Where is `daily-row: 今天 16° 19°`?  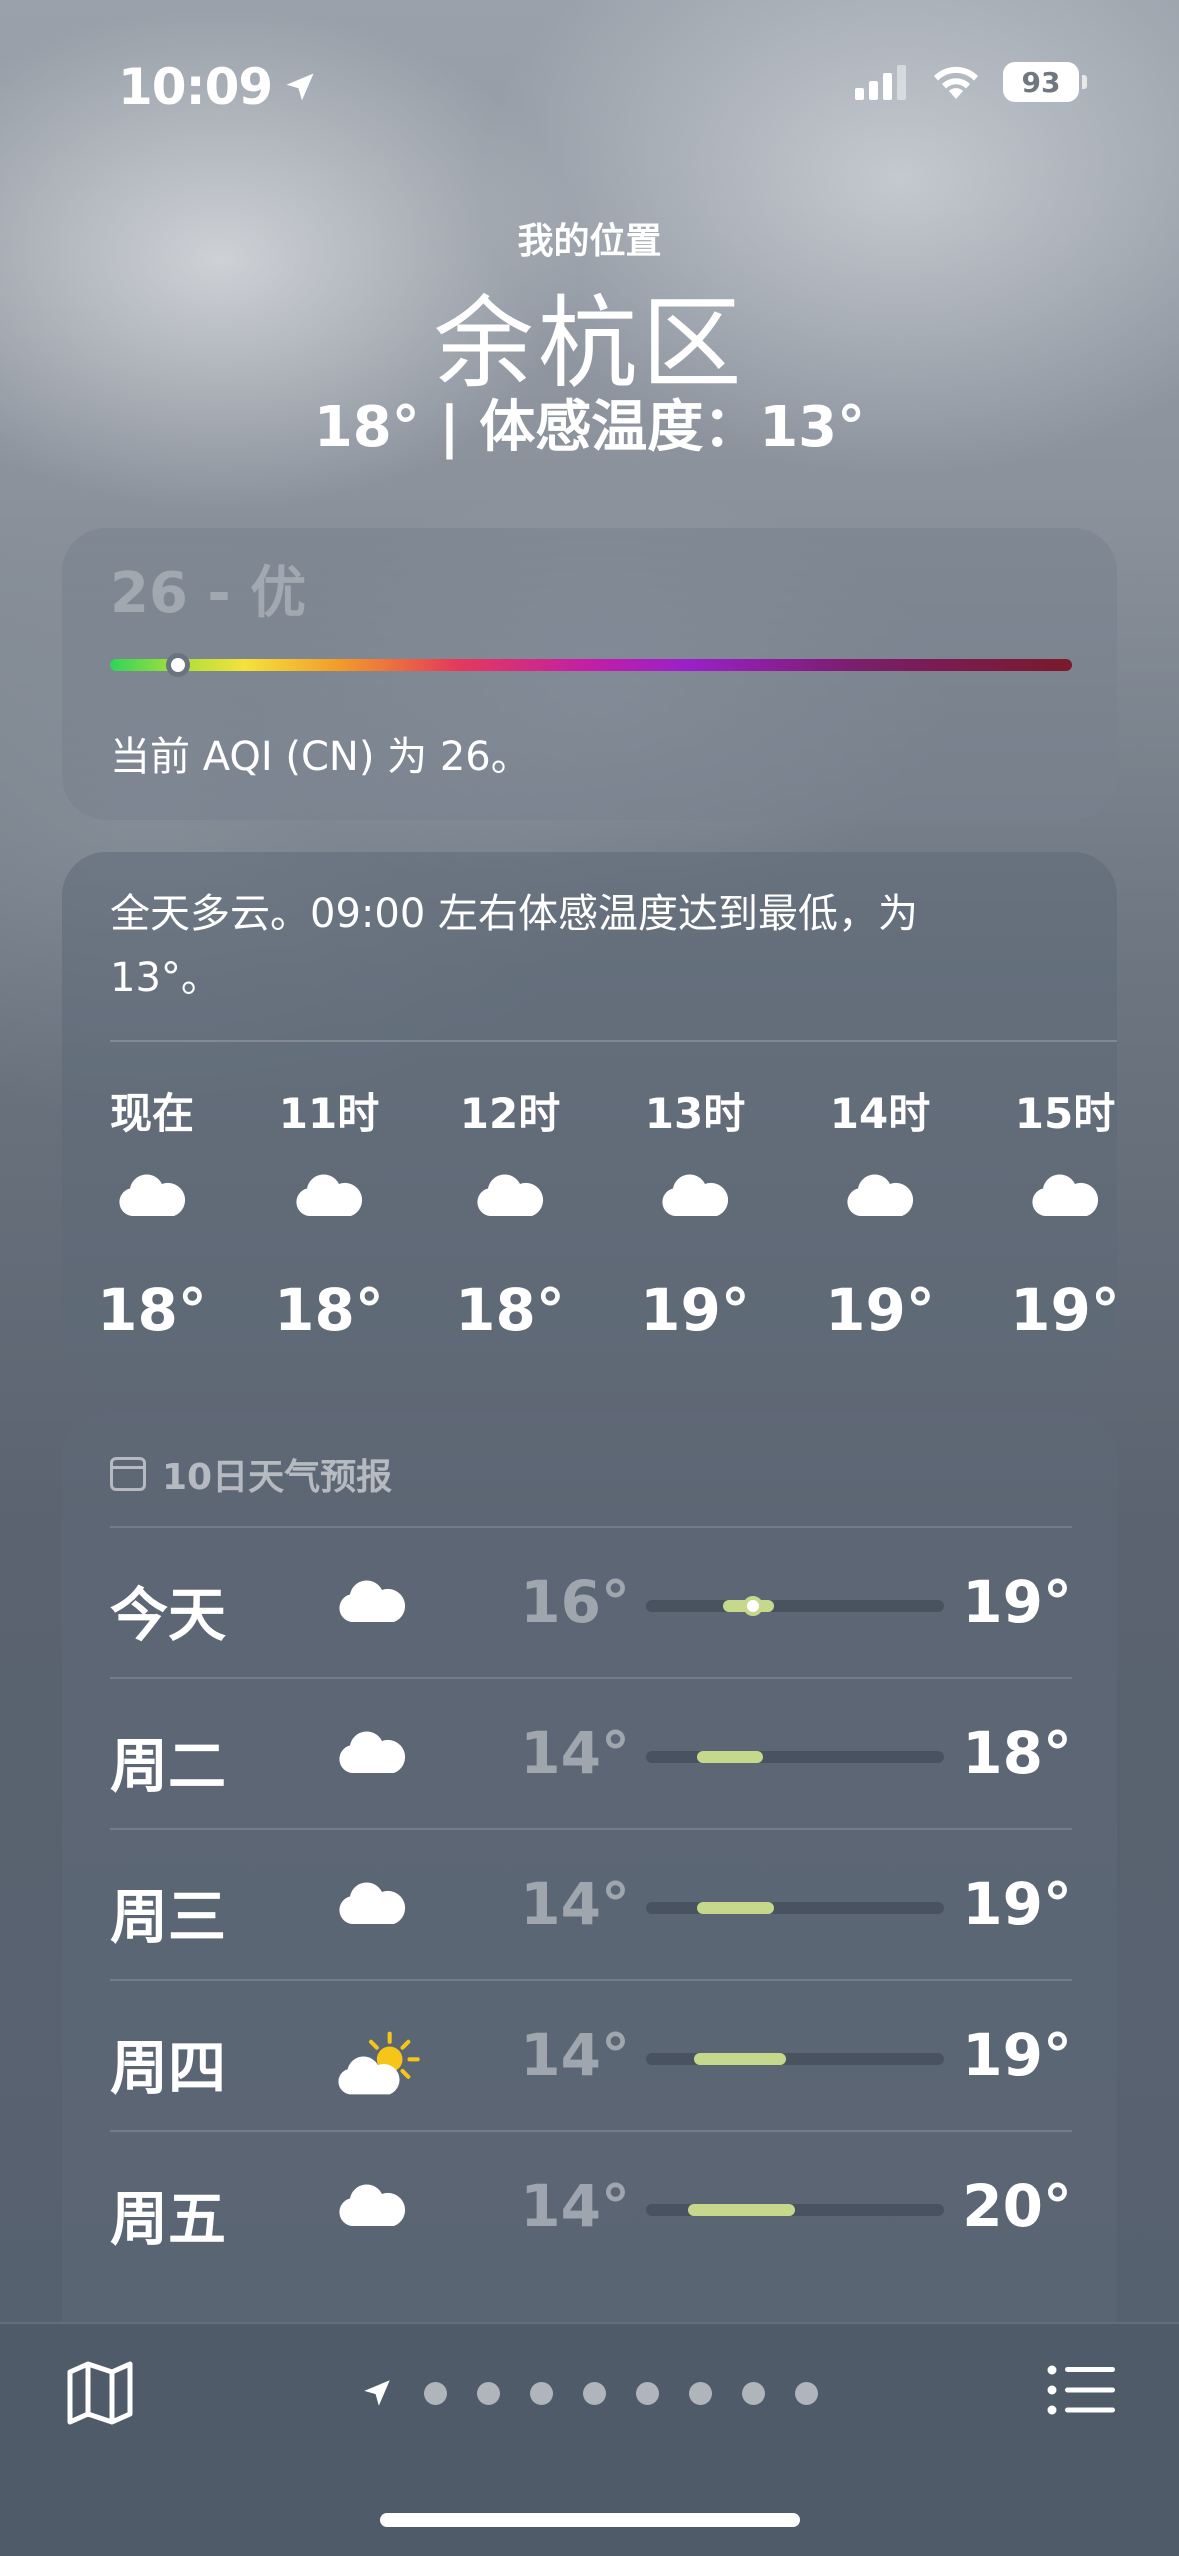
daily-row: 今天 16° 19° is located at coordinates (591, 1601).